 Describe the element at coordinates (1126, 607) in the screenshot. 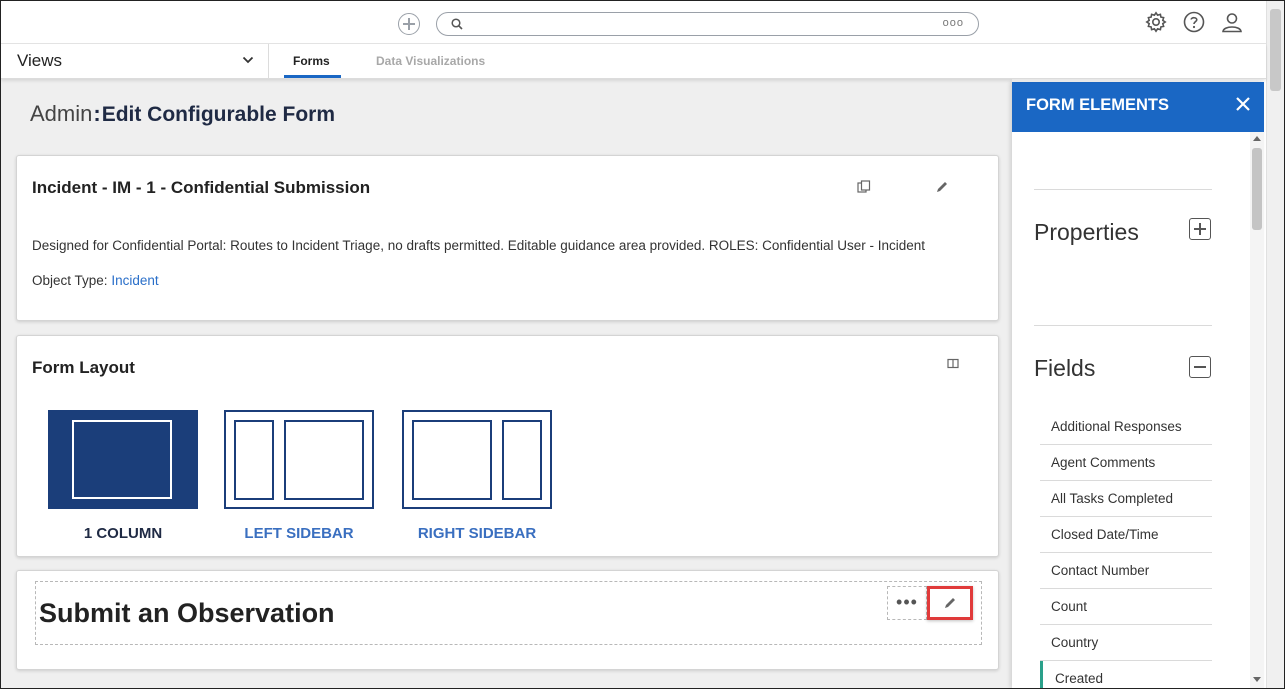

I see `field-item: Count` at that location.